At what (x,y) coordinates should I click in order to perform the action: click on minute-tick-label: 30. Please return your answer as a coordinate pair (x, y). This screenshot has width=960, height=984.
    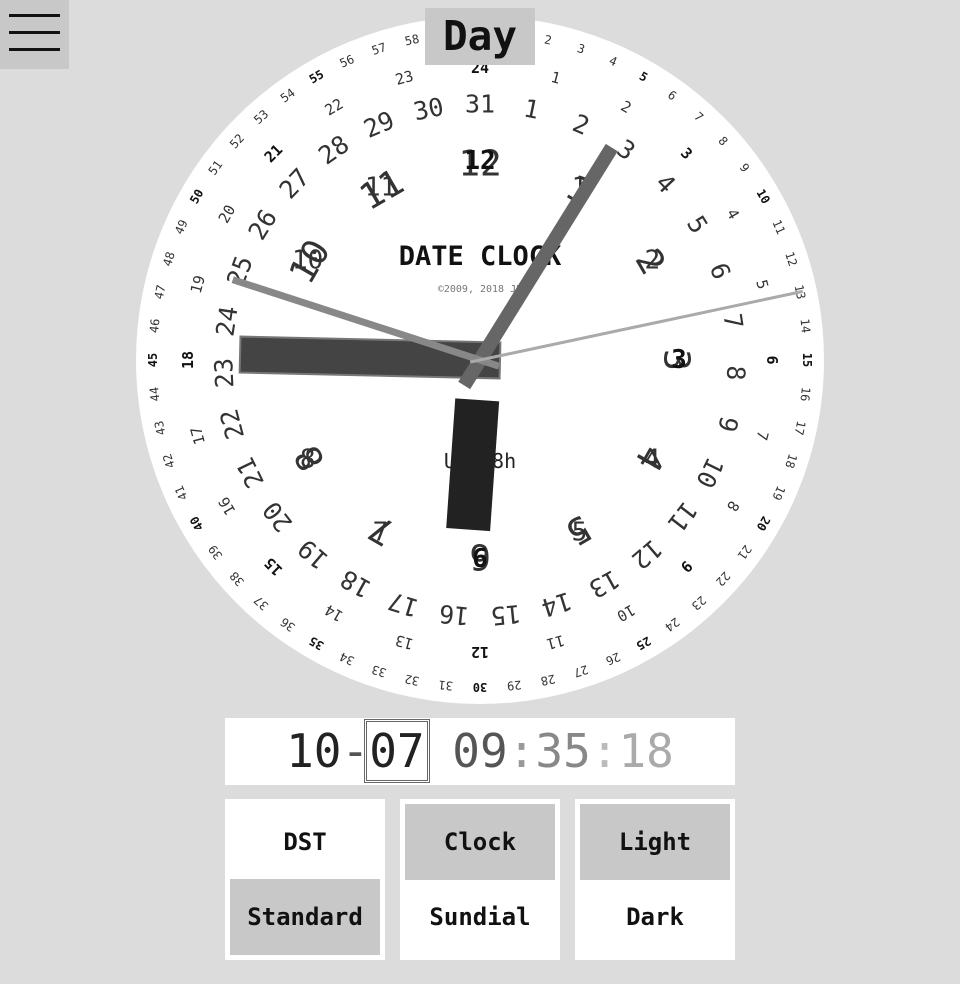
    Looking at the image, I should click on (480, 687).